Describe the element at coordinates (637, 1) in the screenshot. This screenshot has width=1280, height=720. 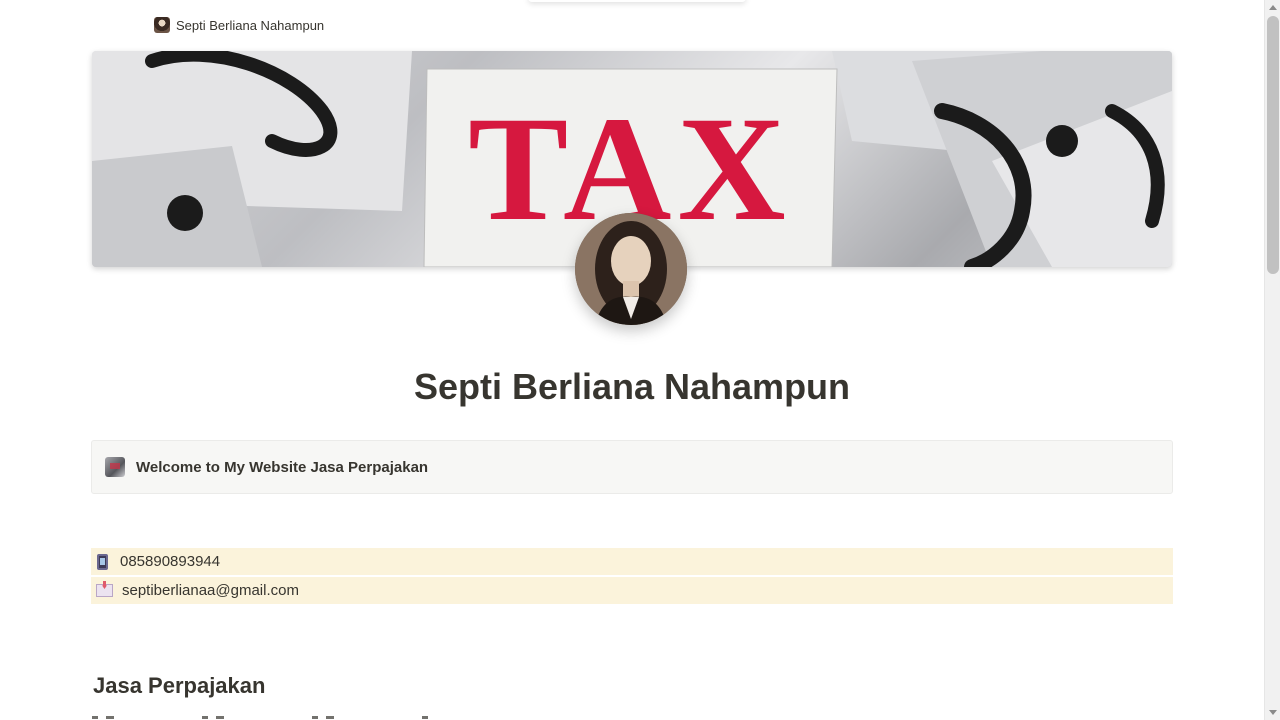
I see `top-shadow-tab` at that location.